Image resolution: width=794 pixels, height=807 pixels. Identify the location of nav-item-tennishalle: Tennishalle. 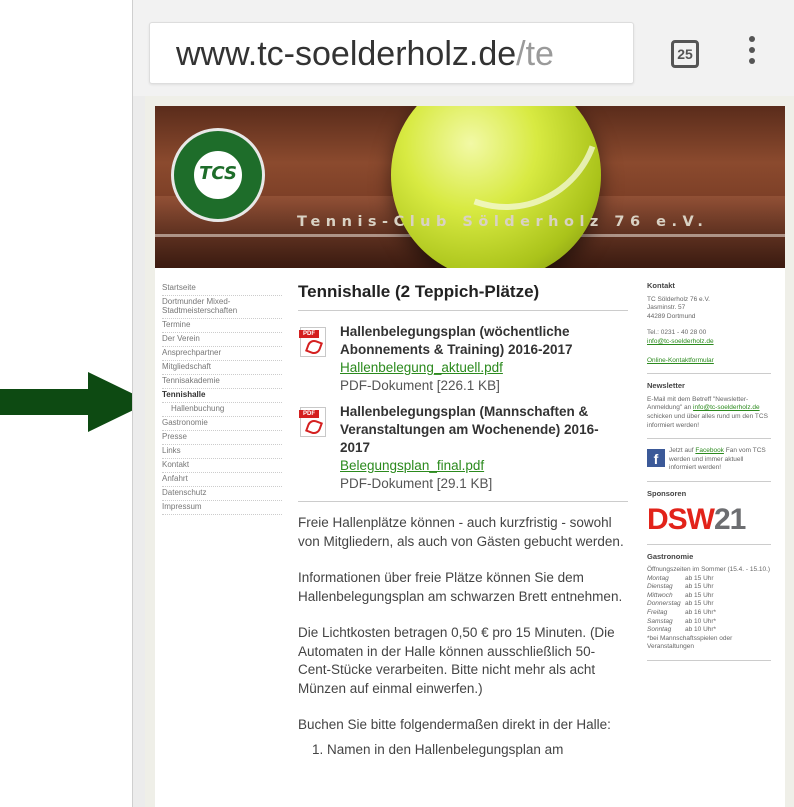
(222, 396).